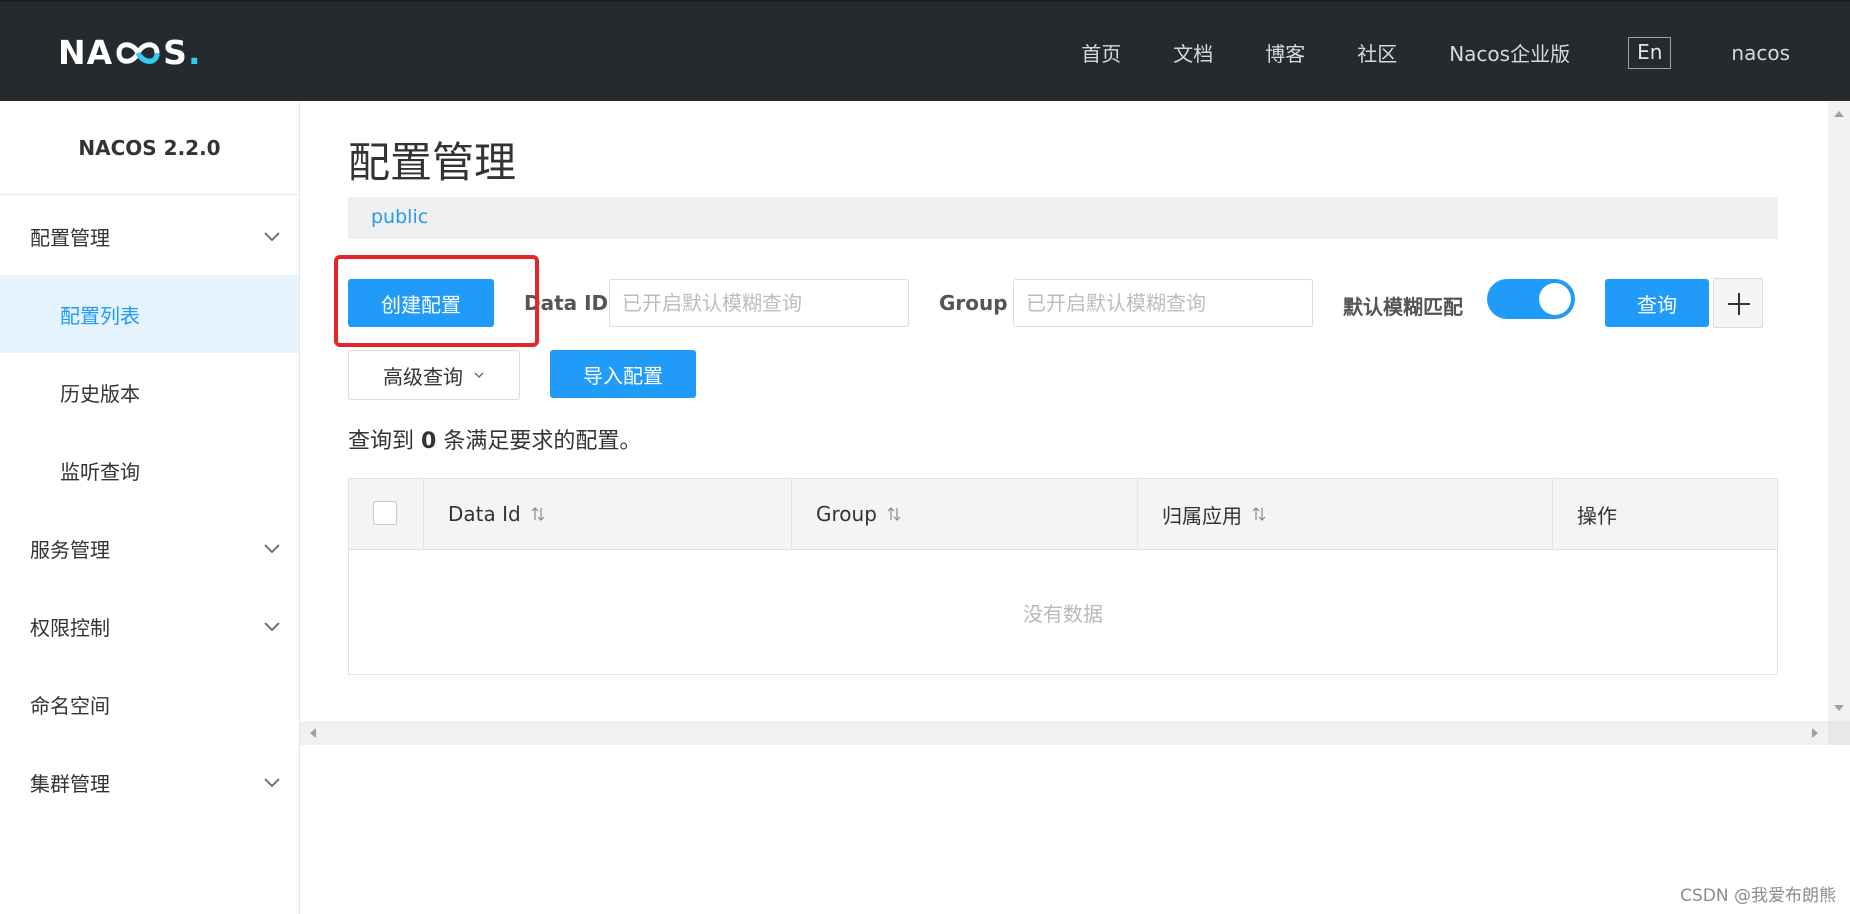  I want to click on add-filter-button, so click(1738, 303).